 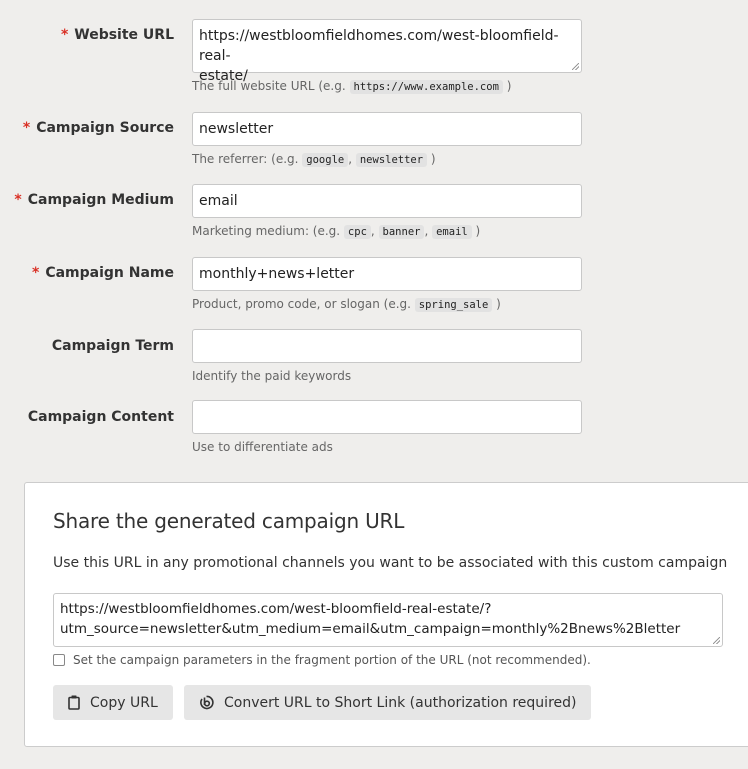 What do you see at coordinates (206, 702) in the screenshot?
I see `bitly-icon` at bounding box center [206, 702].